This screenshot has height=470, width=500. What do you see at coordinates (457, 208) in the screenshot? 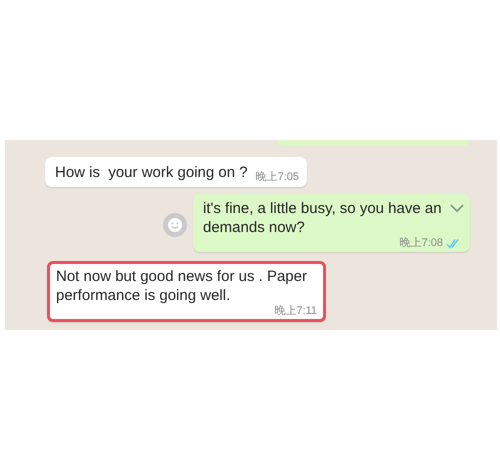
I see `chevron-down-icon` at bounding box center [457, 208].